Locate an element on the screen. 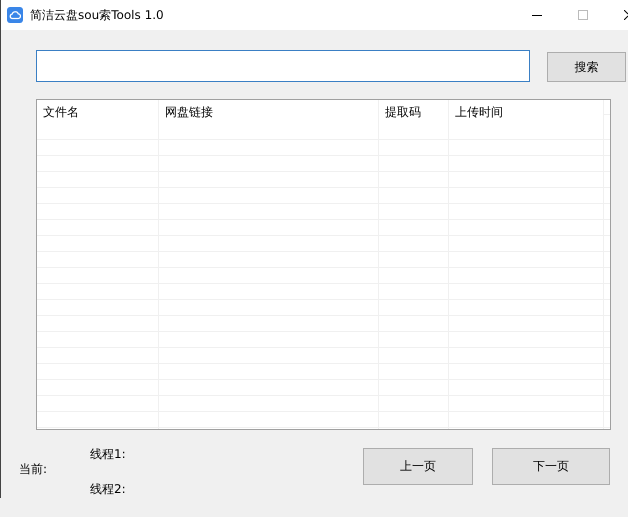  close-icon is located at coordinates (626, 15).